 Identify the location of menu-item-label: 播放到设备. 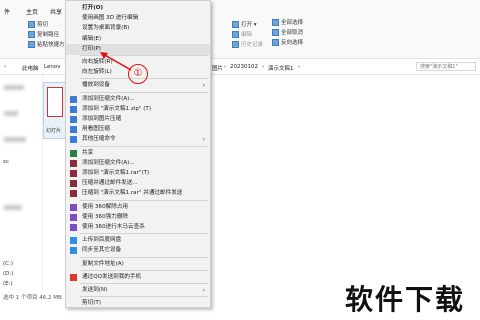
(96, 85).